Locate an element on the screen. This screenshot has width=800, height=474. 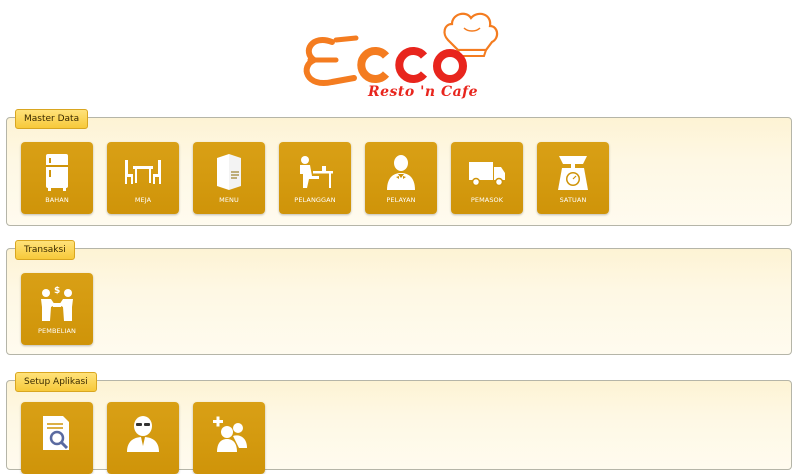
waiter-icon is located at coordinates (401, 172).